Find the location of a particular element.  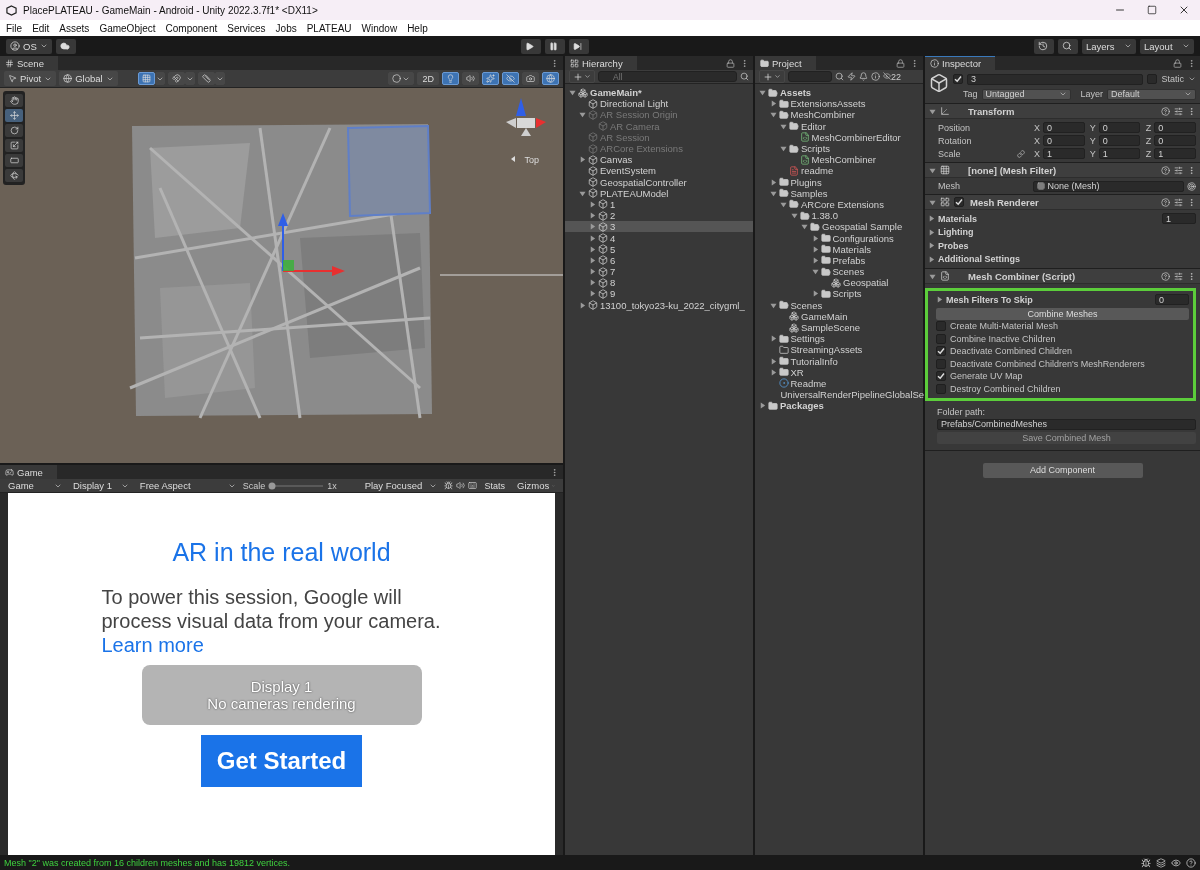

layout-dropdown: Layout is located at coordinates (1167, 46).